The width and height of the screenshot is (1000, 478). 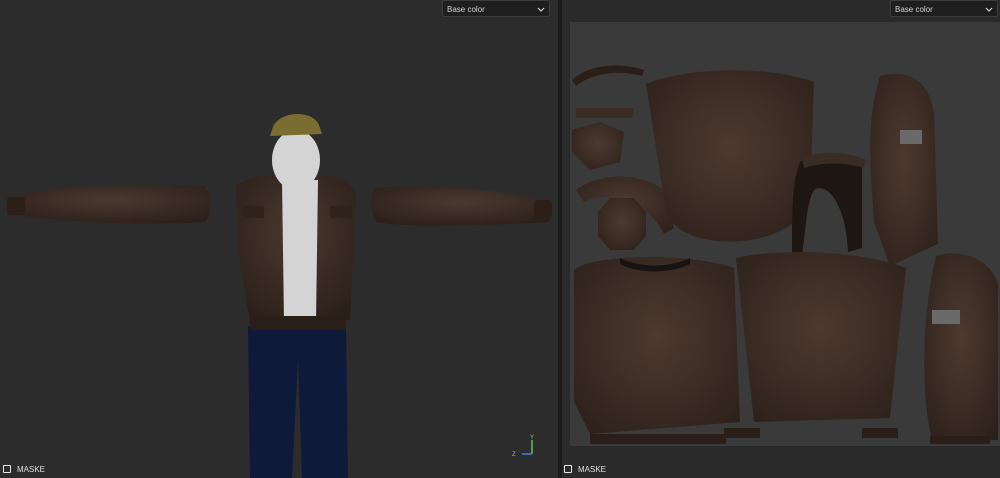 What do you see at coordinates (462, 206) in the screenshot?
I see `jacket-right-sleeve` at bounding box center [462, 206].